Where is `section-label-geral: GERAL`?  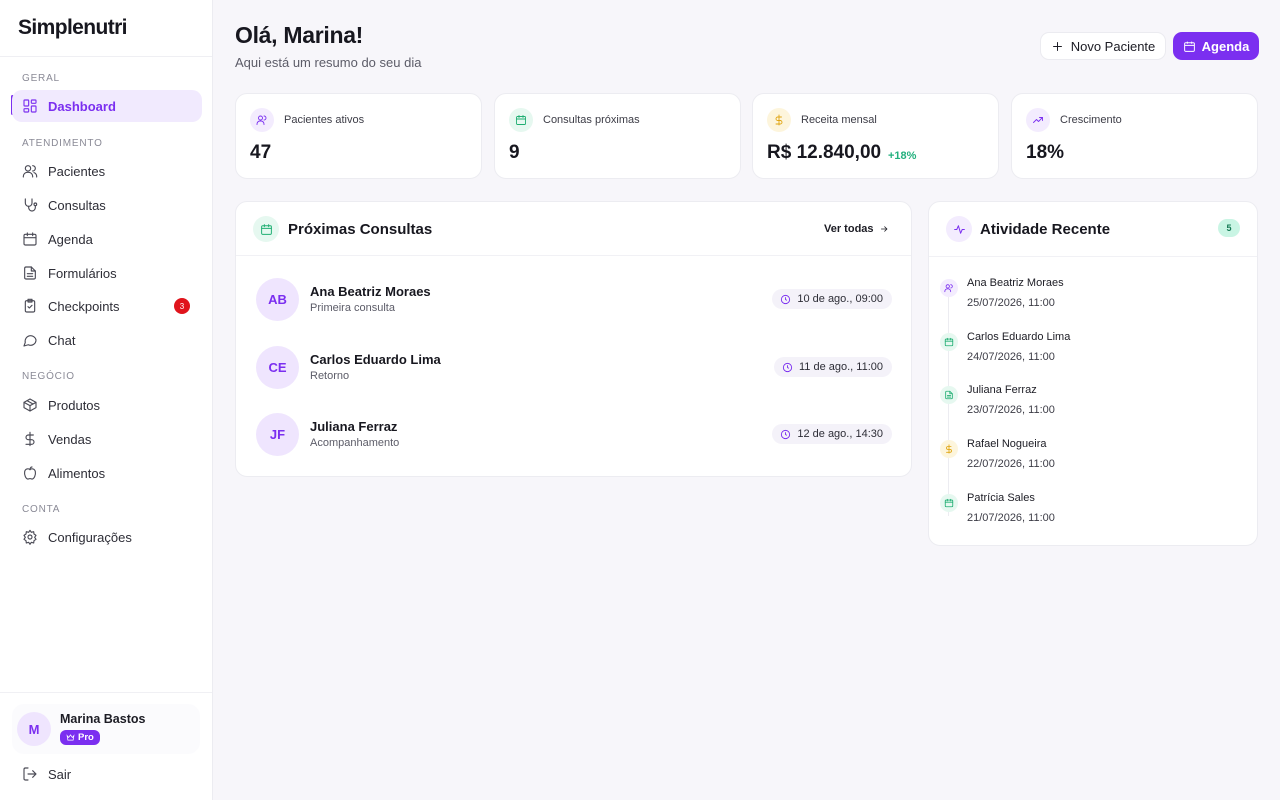
section-label-geral: GERAL is located at coordinates (41, 78).